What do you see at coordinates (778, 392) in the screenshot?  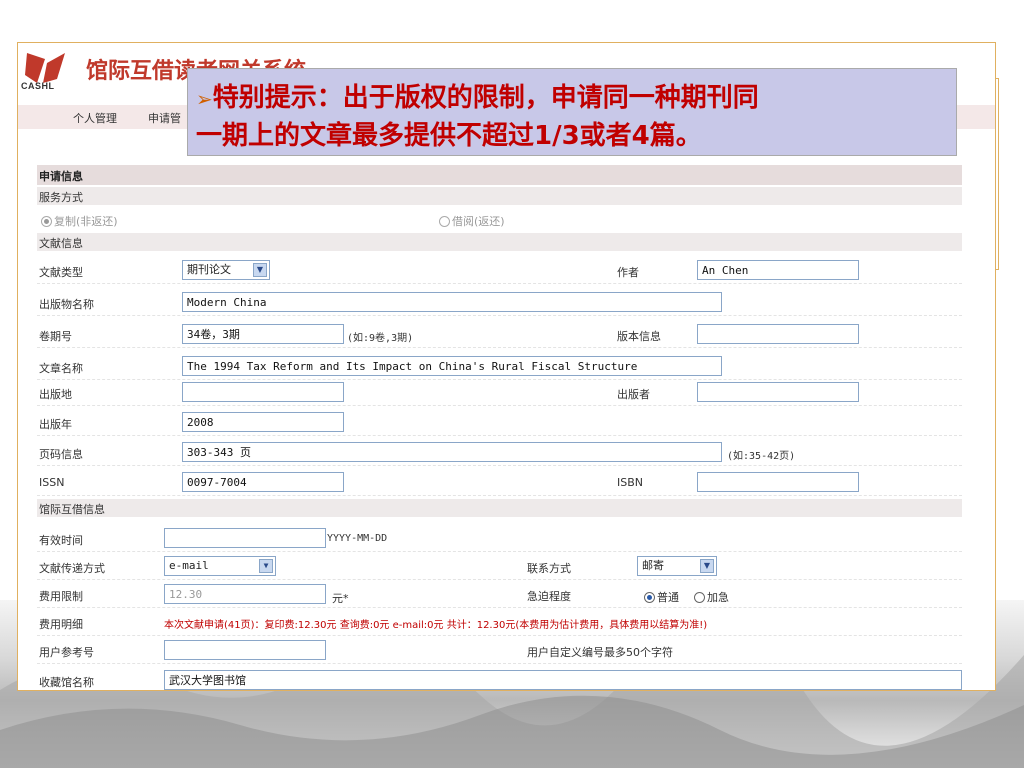 I see `publisher-input` at bounding box center [778, 392].